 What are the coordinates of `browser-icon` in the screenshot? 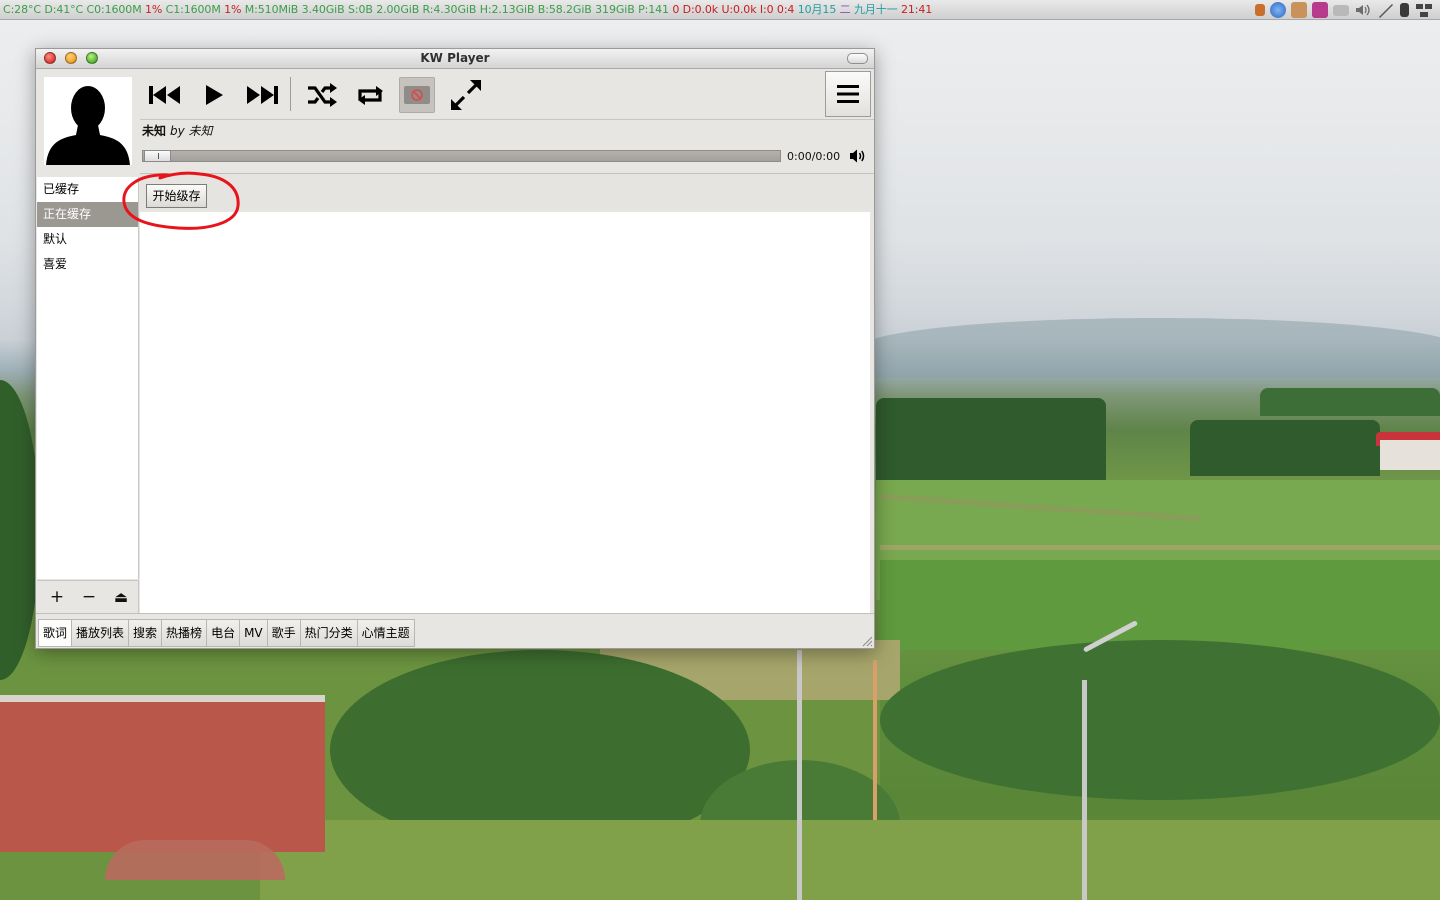 It's located at (1278, 10).